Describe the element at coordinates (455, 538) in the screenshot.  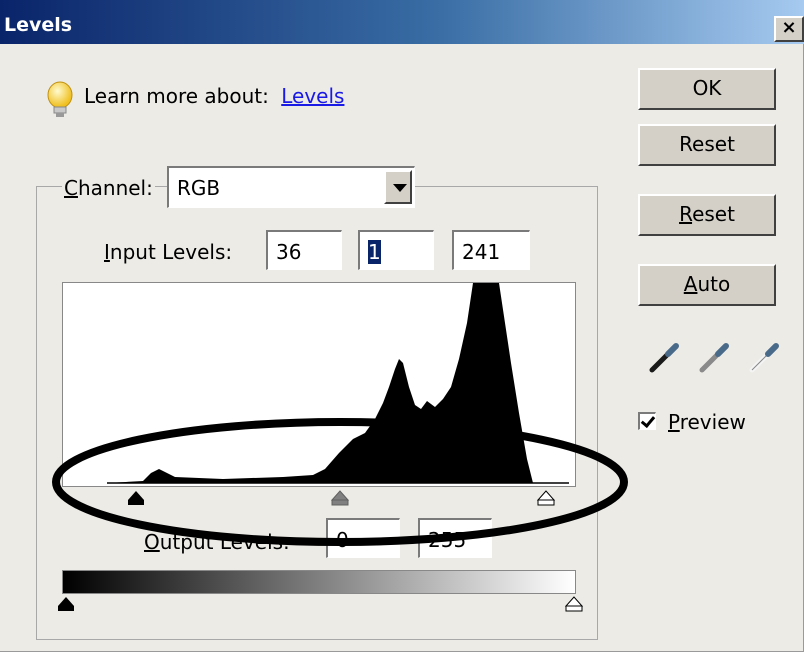
I see `output-highlight-field: 255` at that location.